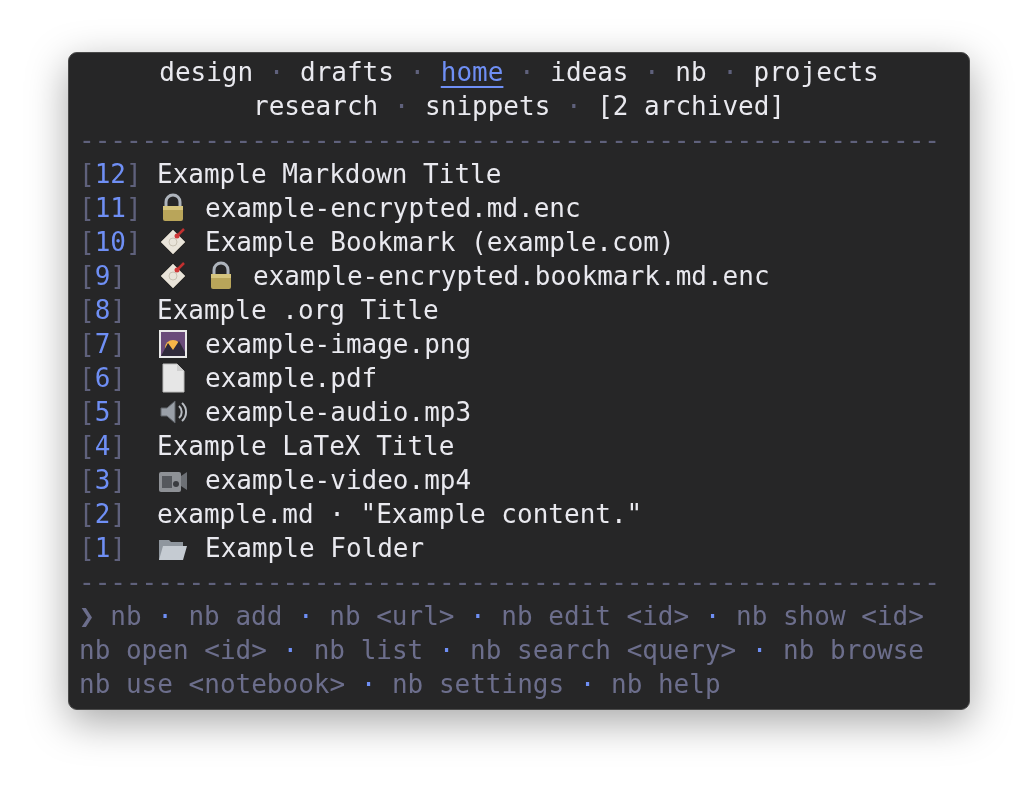 Image resolution: width=1036 pixels, height=790 pixels. I want to click on notebook-tab: research, so click(316, 106).